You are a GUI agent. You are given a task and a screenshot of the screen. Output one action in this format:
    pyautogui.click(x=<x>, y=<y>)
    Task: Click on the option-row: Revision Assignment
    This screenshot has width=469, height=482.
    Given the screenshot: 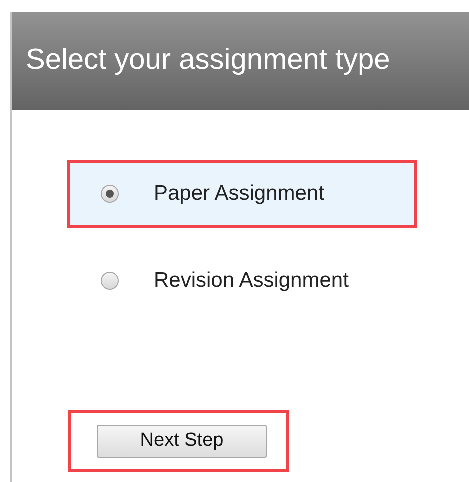 What is the action you would take?
    pyautogui.click(x=268, y=281)
    